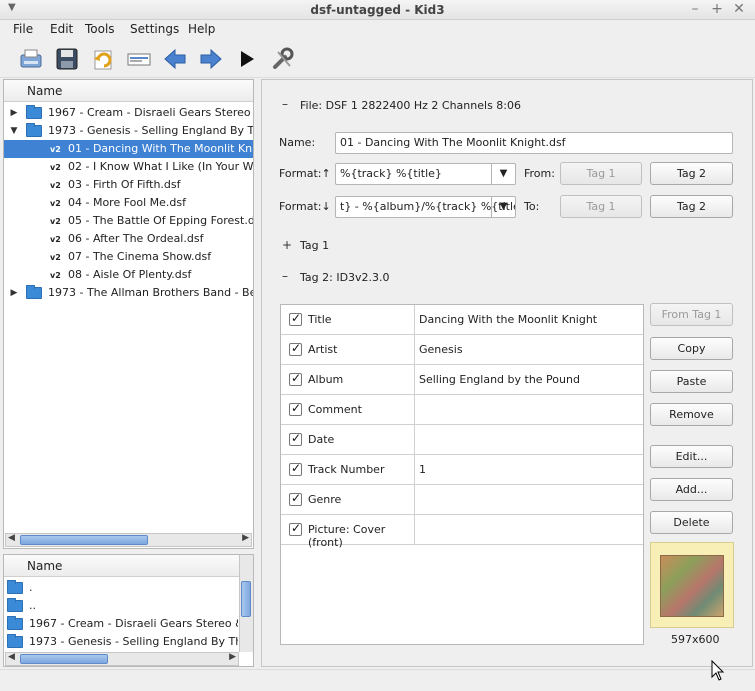  I want to click on paste-button: Paste, so click(691, 381).